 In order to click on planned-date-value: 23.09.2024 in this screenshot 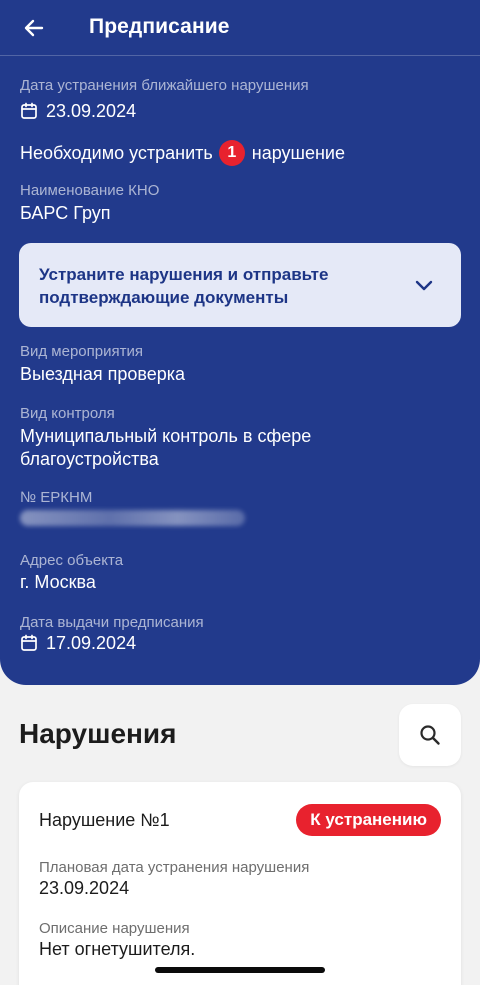, I will do `click(84, 888)`.